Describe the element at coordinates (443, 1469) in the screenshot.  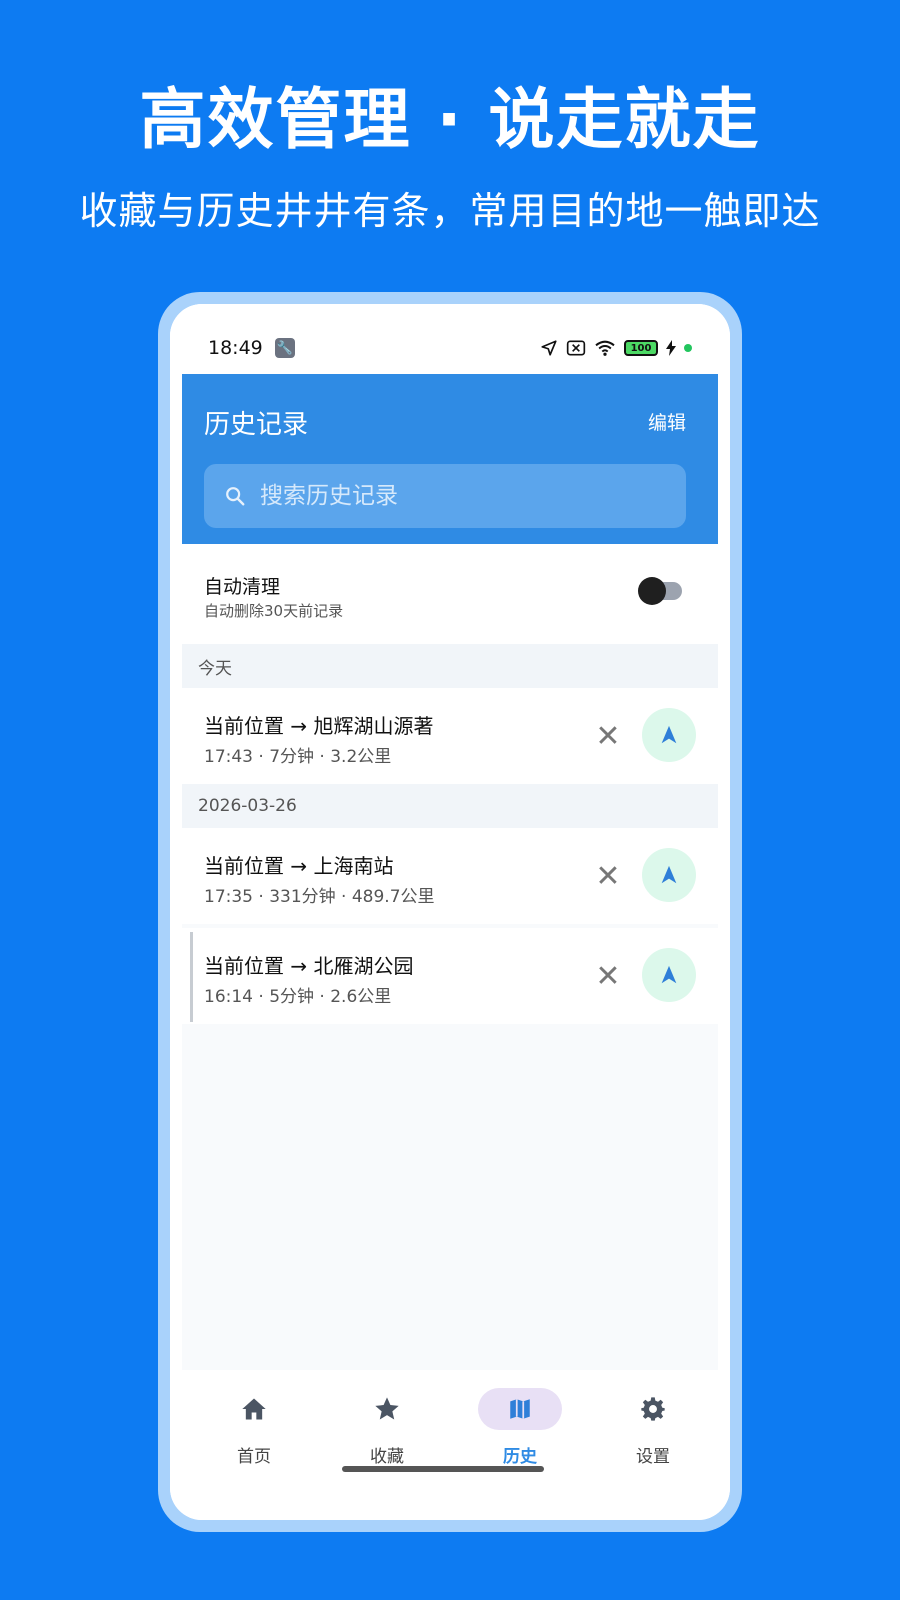
I see `home-indicator` at that location.